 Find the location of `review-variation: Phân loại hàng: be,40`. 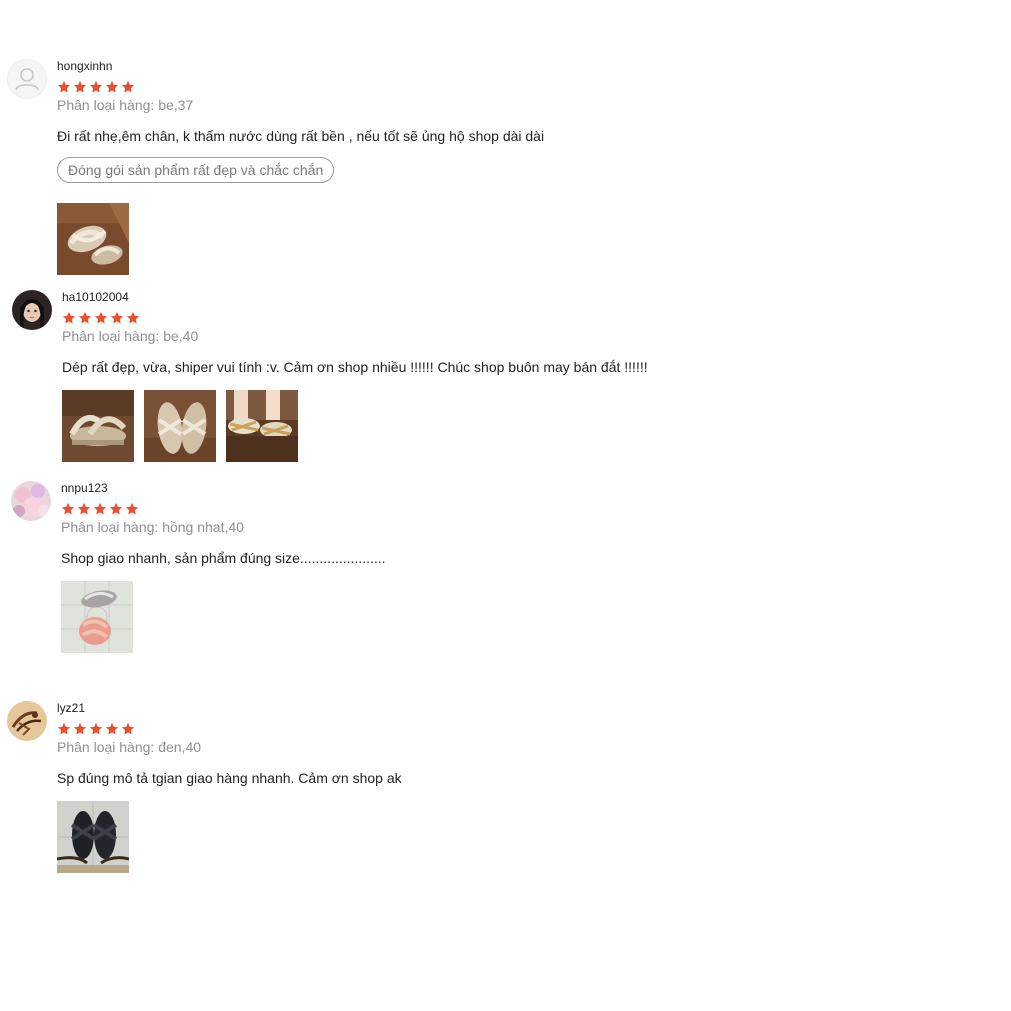

review-variation: Phân loại hàng: be,40 is located at coordinates (130, 336).